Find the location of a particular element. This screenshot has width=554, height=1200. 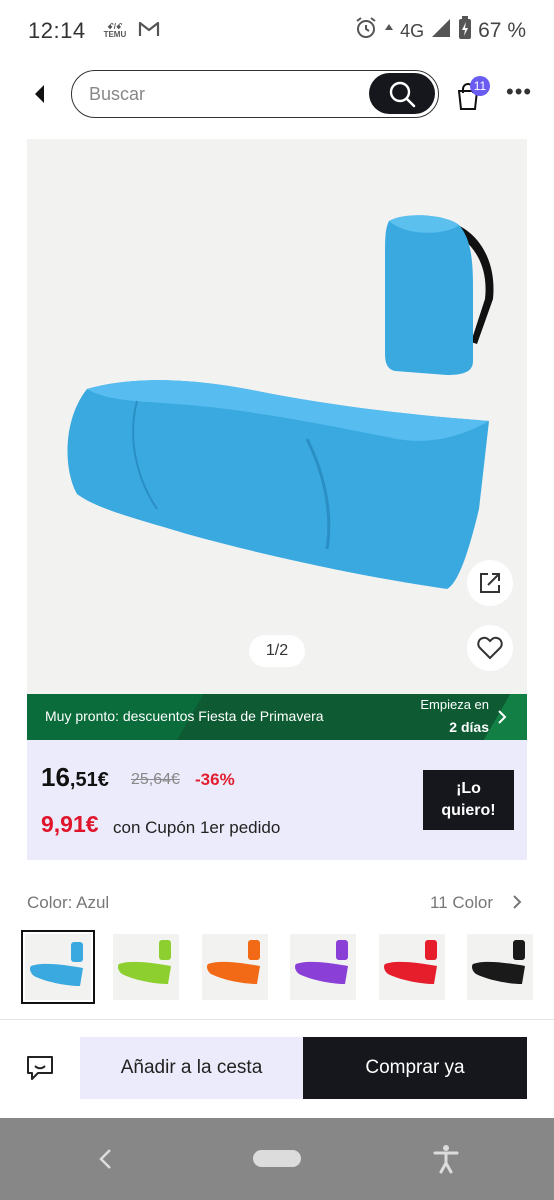

buy-now-label: Comprar ya is located at coordinates (415, 1067).